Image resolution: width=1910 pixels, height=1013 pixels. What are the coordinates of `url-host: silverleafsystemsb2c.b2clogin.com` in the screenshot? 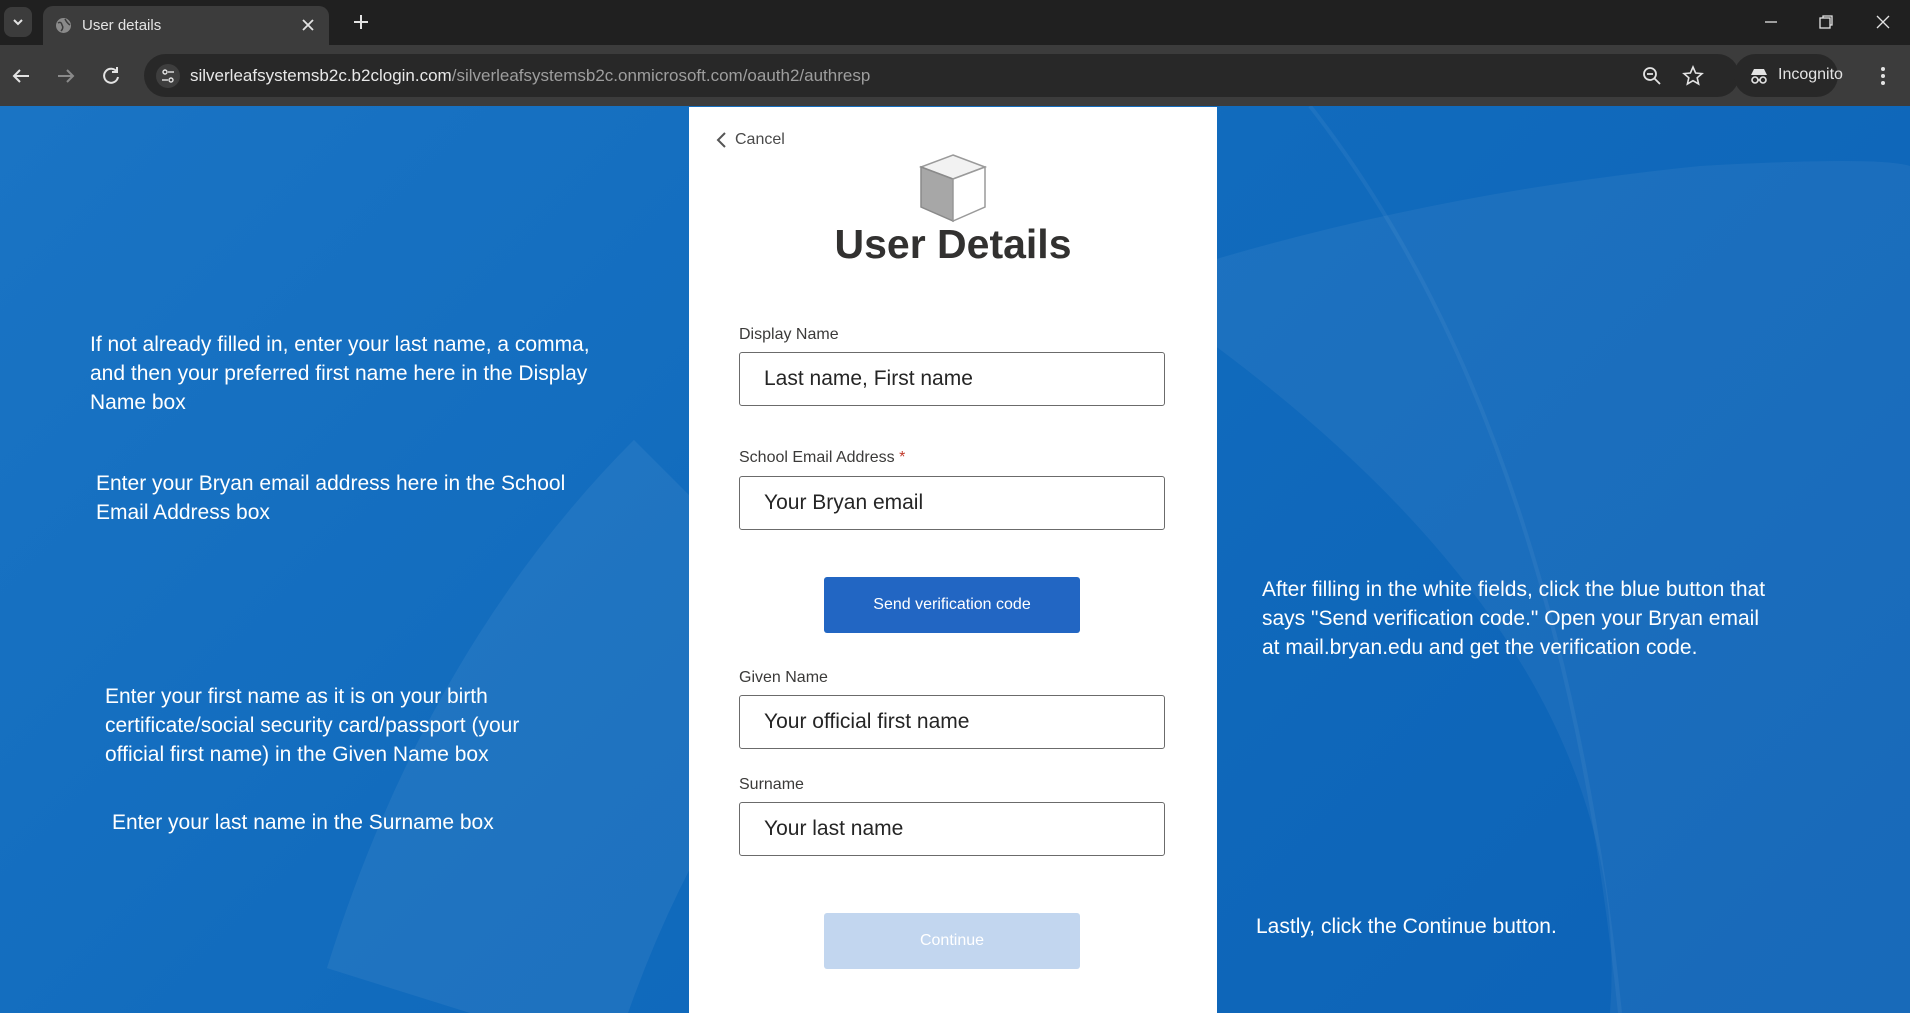 It's located at (321, 75).